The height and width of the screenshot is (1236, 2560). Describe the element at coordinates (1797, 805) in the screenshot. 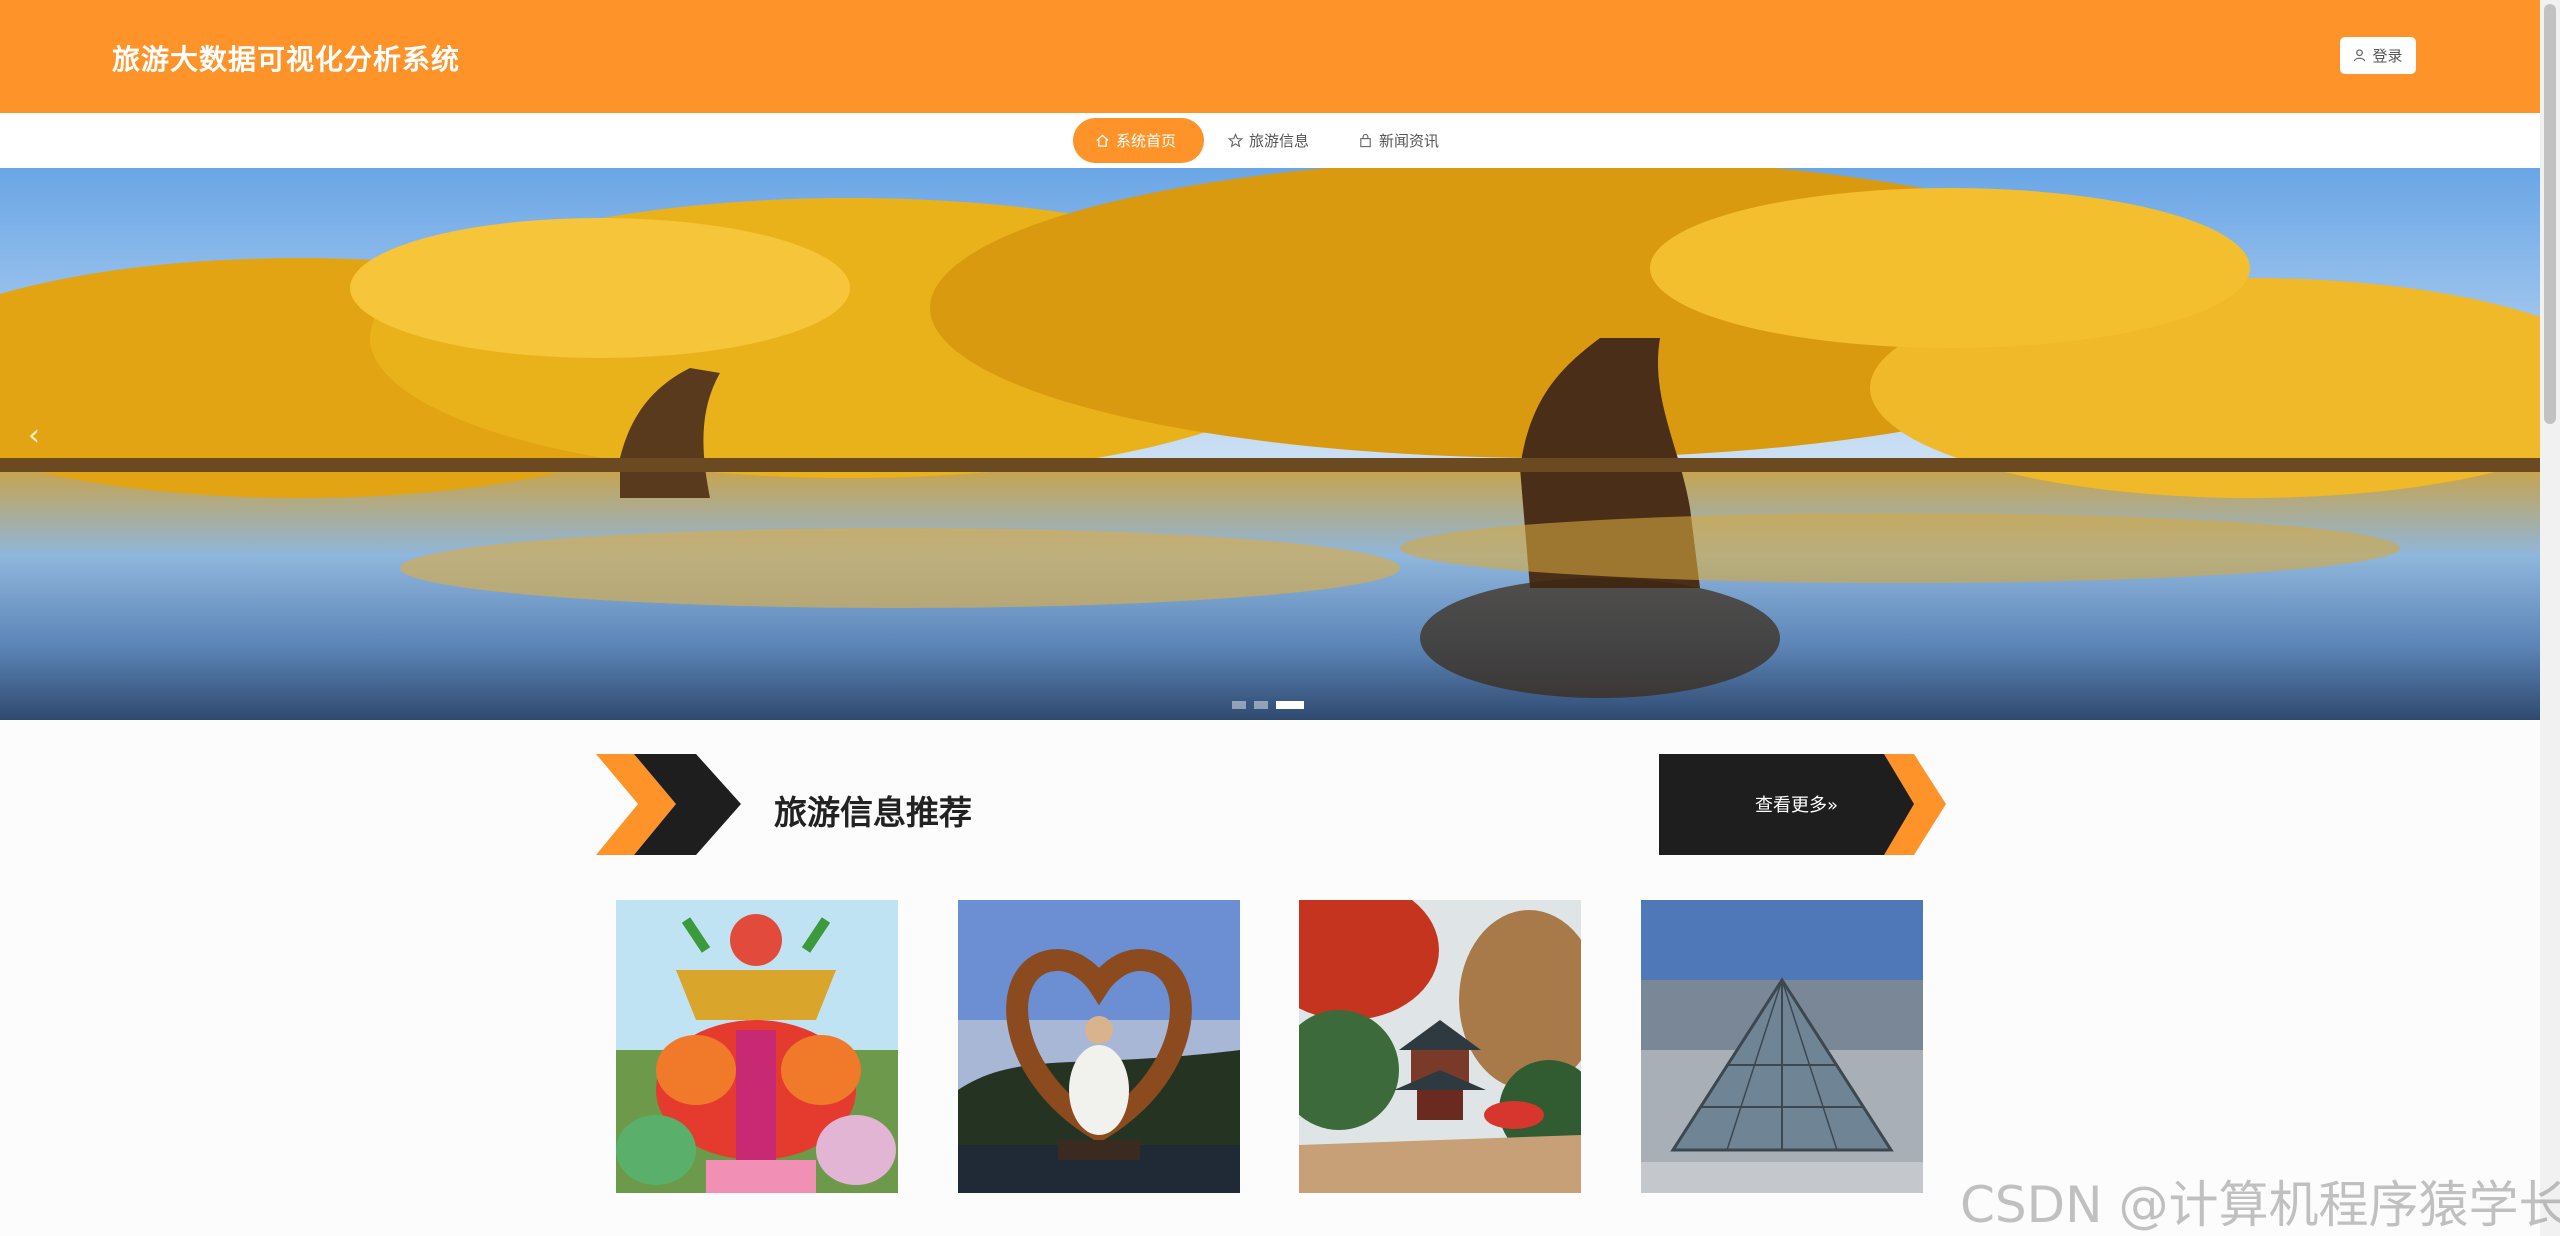

I see `view-more-label: 查看更多»` at that location.